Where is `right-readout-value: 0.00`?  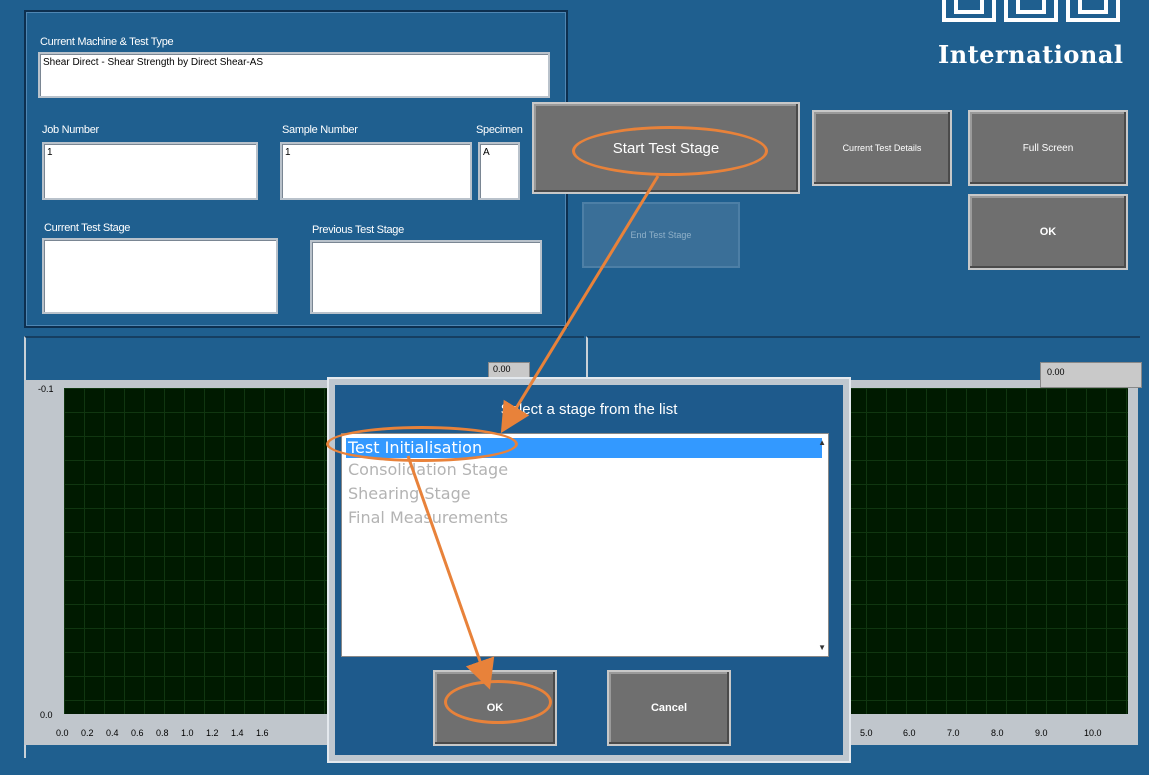
right-readout-value: 0.00 is located at coordinates (1056, 372).